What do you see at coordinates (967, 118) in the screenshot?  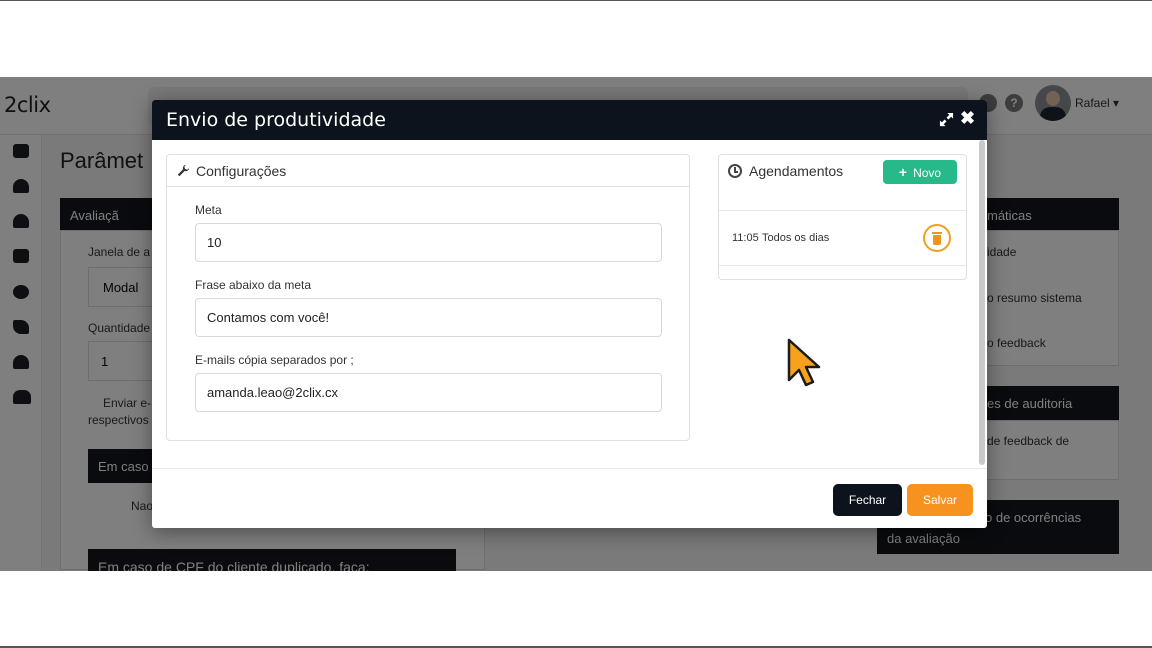 I see `close-icon: ✖` at bounding box center [967, 118].